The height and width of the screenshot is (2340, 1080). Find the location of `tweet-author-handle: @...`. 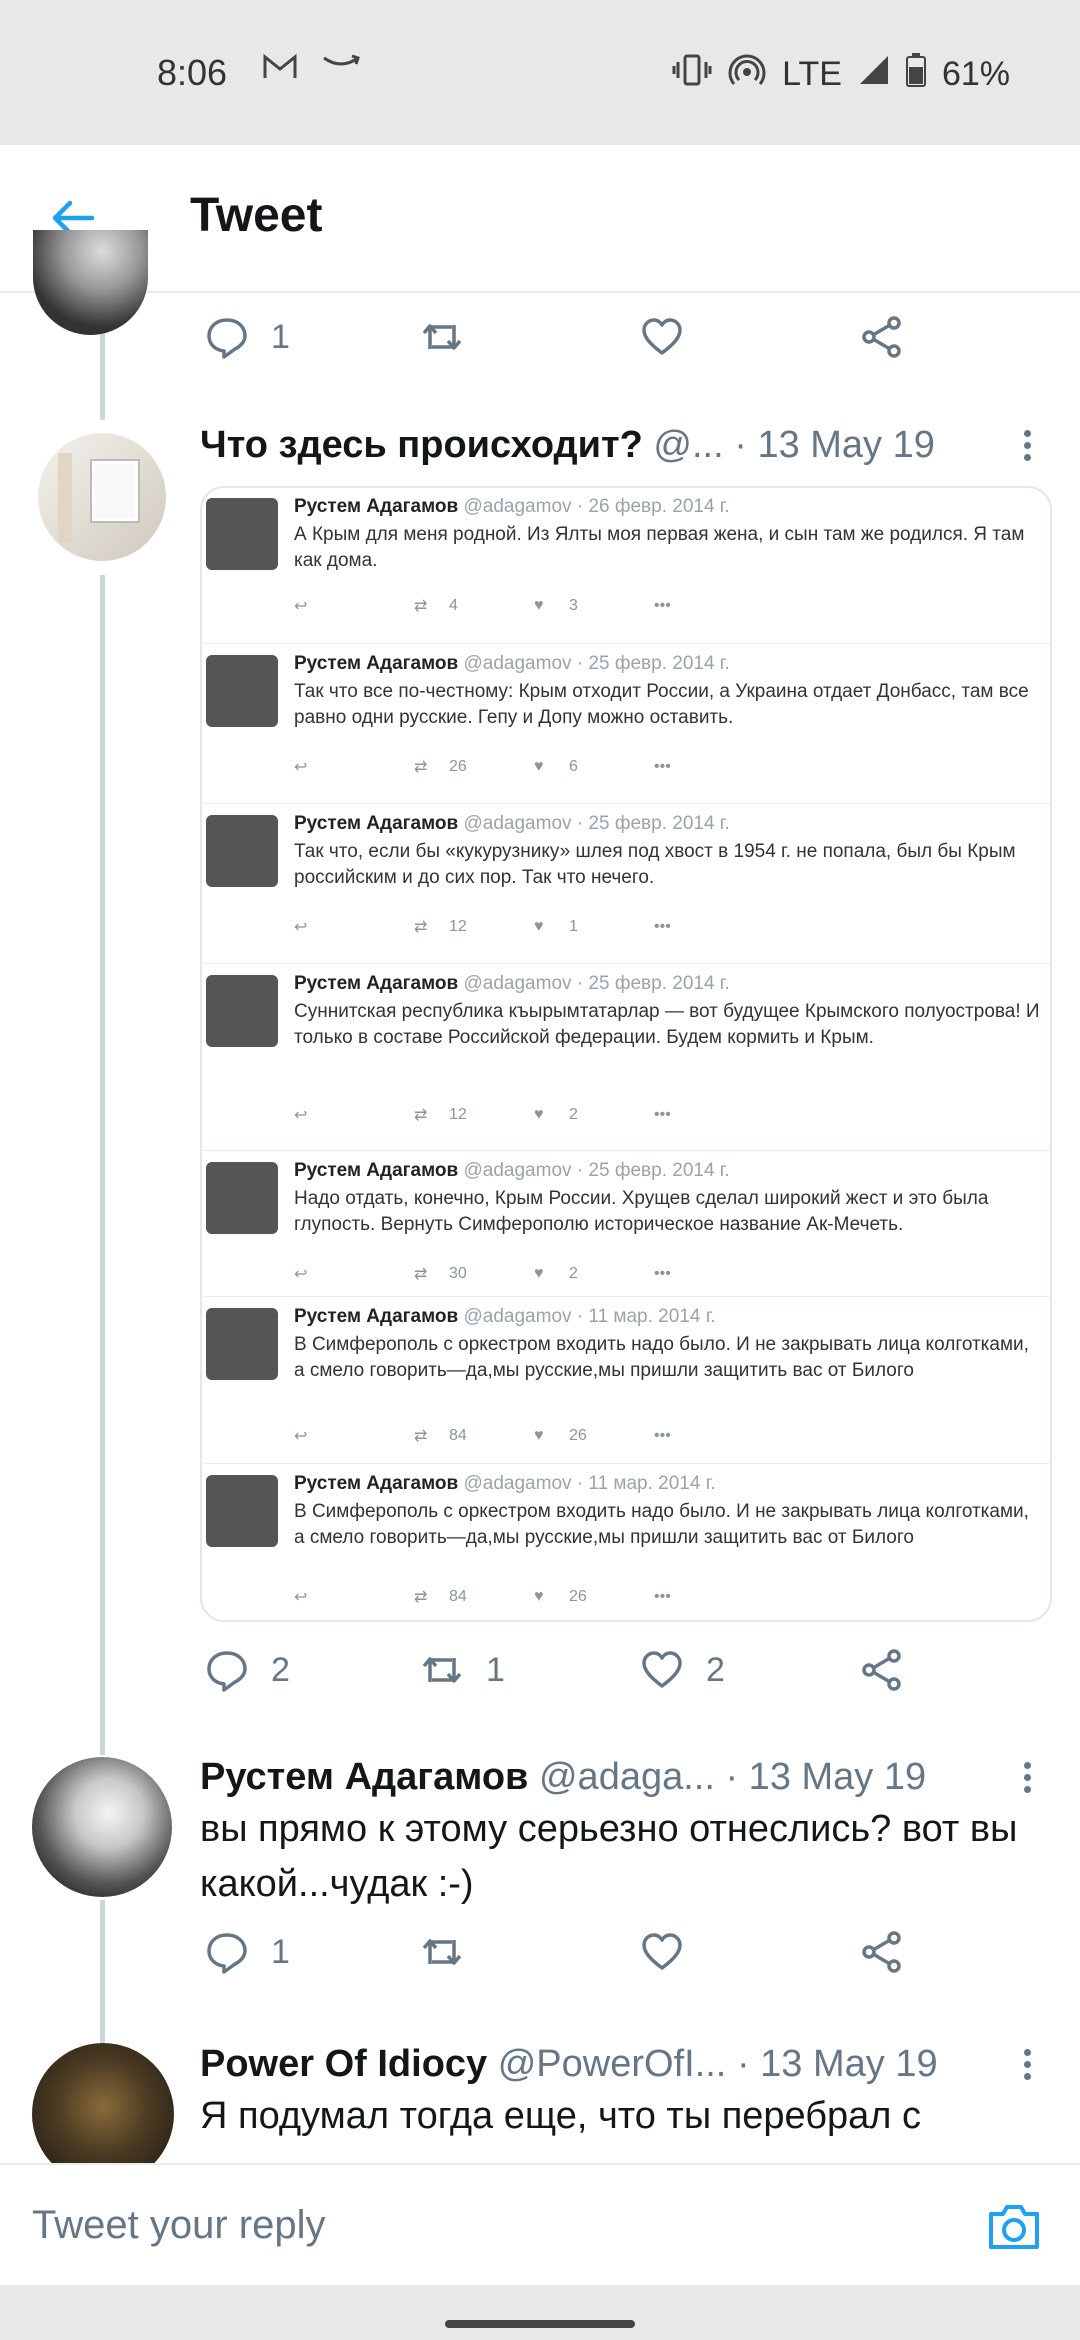

tweet-author-handle: @... is located at coordinates (688, 445).